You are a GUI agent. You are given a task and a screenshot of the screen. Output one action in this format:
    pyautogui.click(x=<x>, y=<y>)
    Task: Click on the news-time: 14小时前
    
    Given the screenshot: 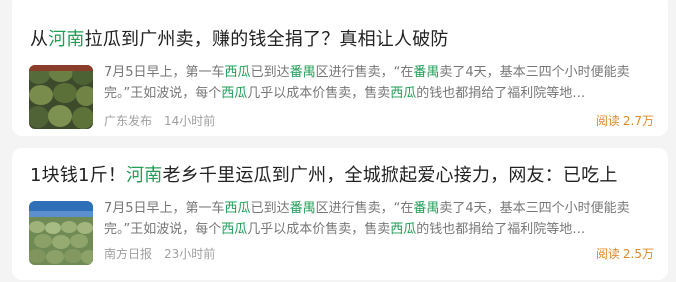 What is the action you would take?
    pyautogui.click(x=190, y=121)
    